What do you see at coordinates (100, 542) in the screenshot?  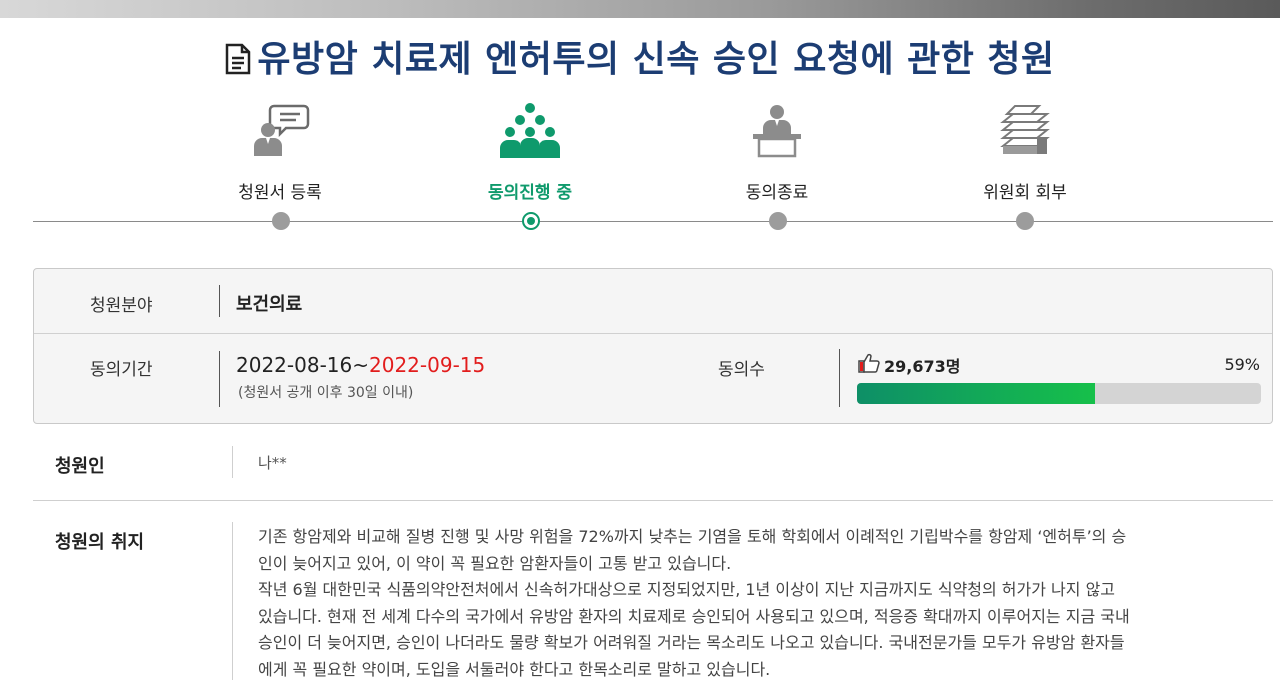 I see `purpose-label: 청원의 취지` at bounding box center [100, 542].